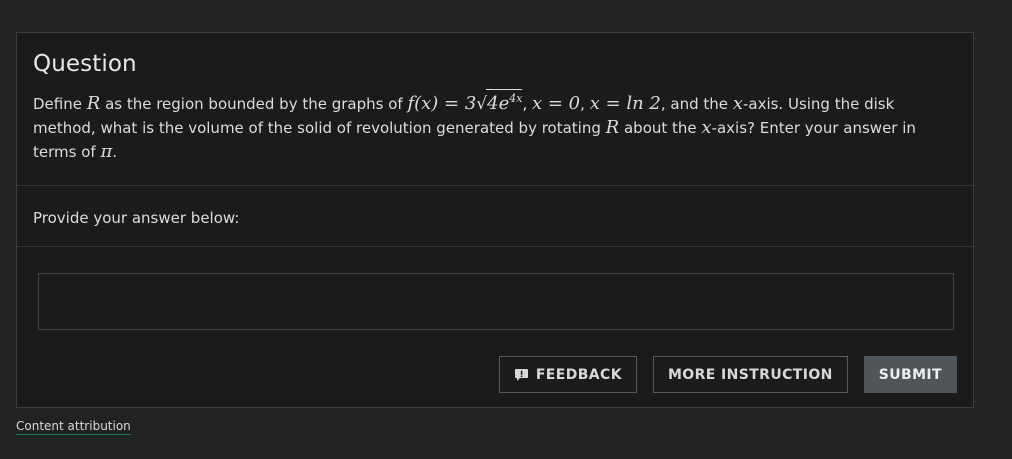  What do you see at coordinates (85, 64) in the screenshot?
I see `question-title: Question` at bounding box center [85, 64].